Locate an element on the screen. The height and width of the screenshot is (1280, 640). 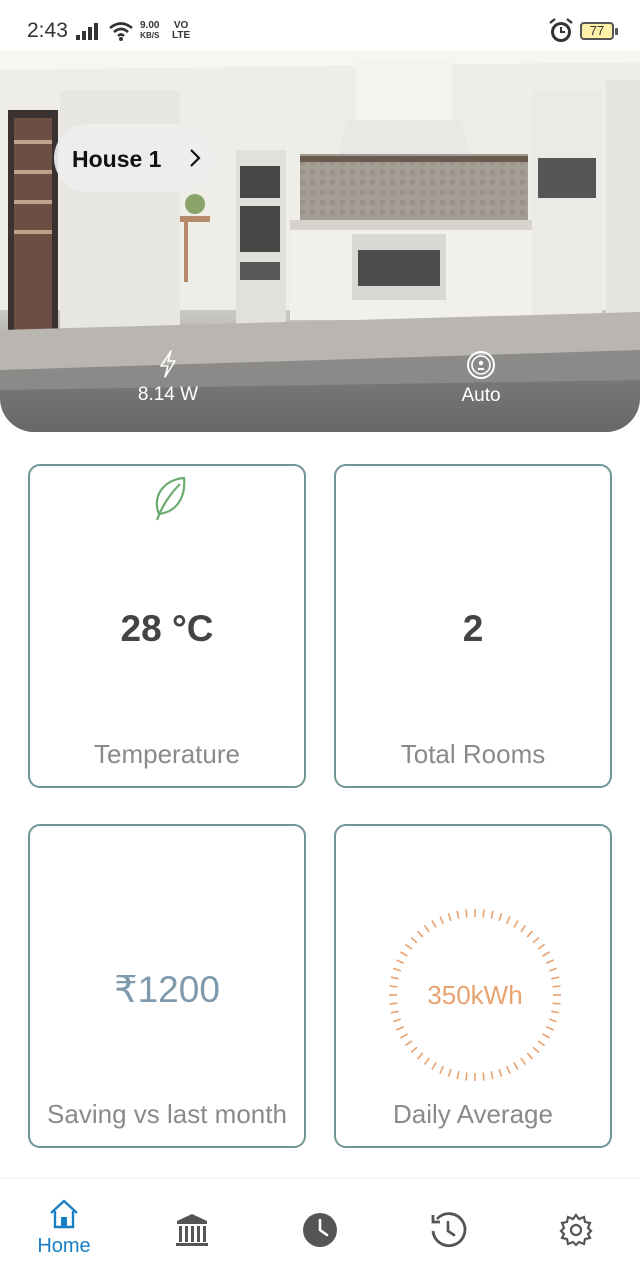
saving-card: ₹1200 Saving vs last month is located at coordinates (167, 986).